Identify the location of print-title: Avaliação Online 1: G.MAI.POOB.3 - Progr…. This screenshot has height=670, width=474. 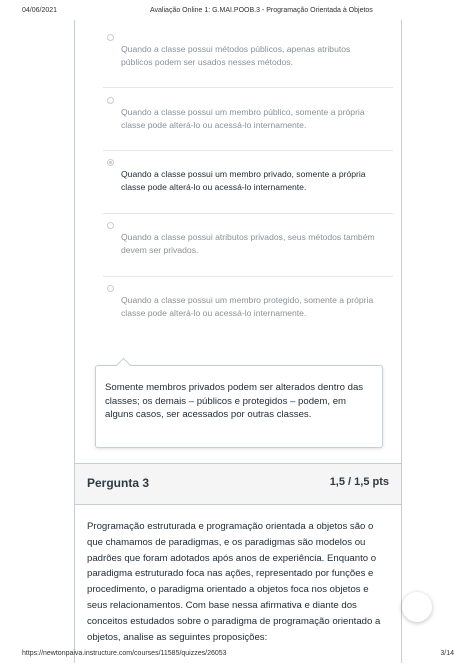
(261, 10).